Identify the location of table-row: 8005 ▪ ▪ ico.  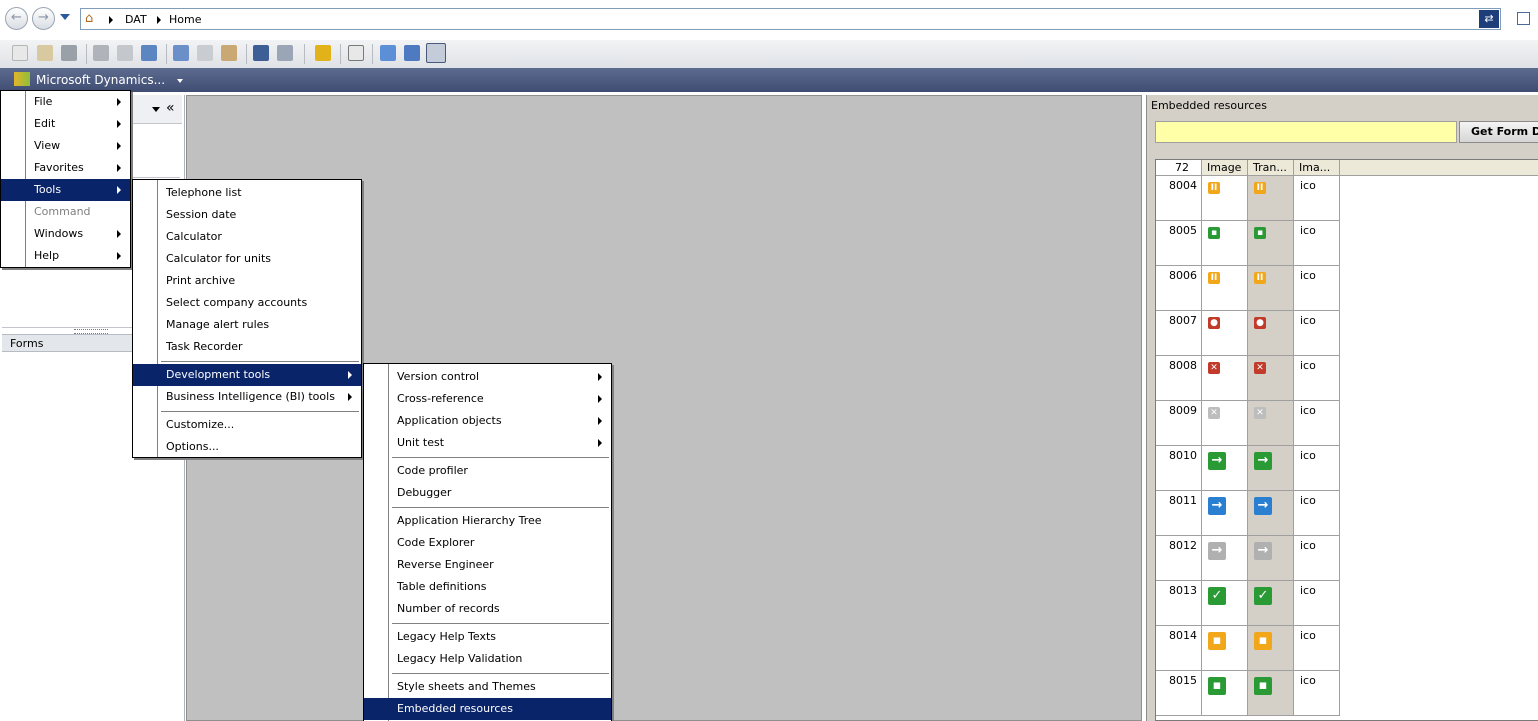
(1347, 243).